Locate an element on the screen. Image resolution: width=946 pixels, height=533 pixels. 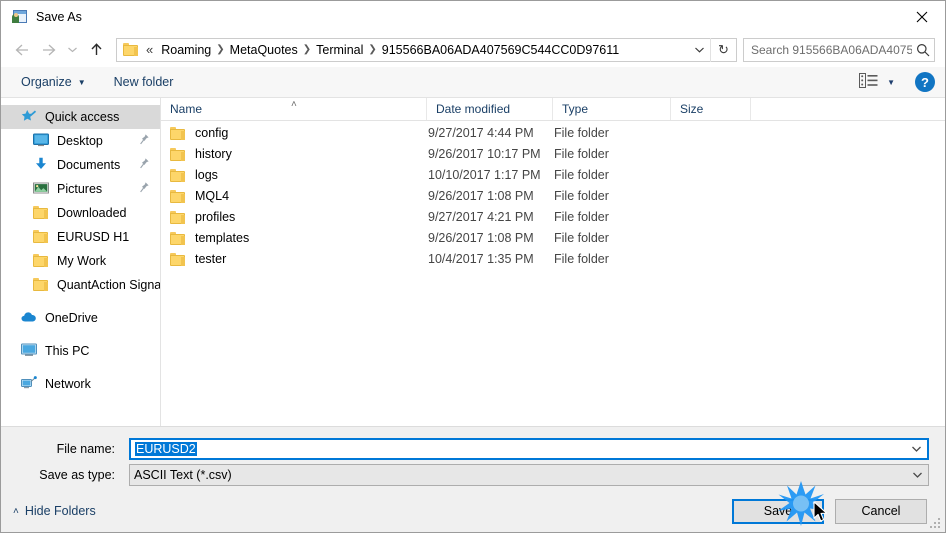
view-list-icon is located at coordinates (868, 82).